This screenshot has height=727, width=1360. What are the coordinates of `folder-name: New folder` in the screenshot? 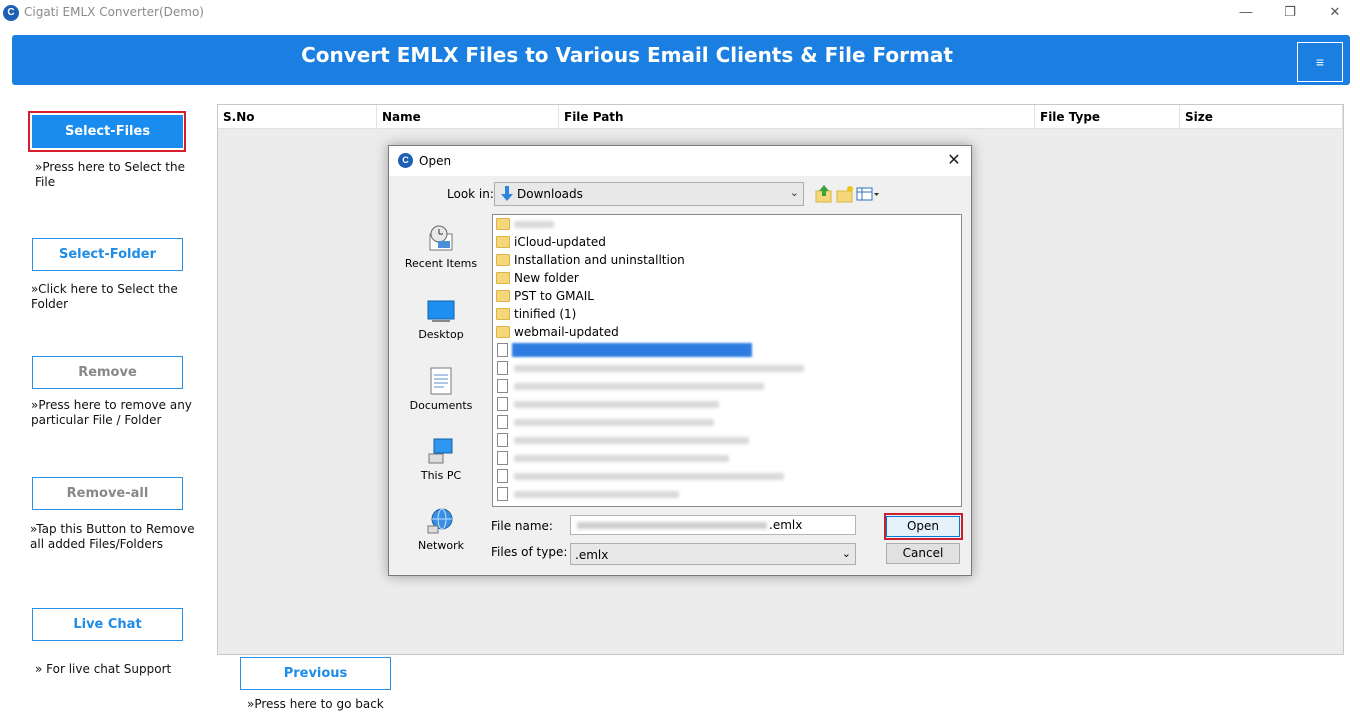 It's located at (546, 278).